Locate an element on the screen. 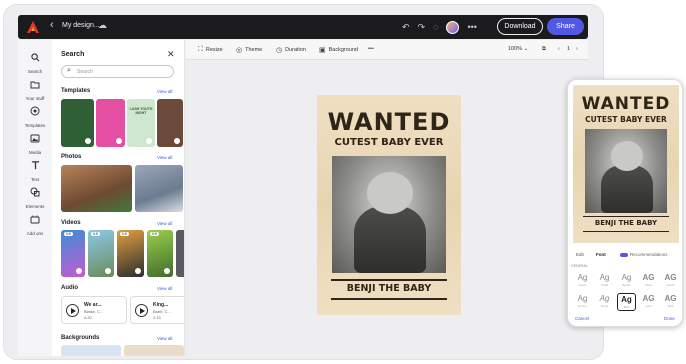 The width and height of the screenshot is (686, 364). share-button: Share is located at coordinates (565, 26).